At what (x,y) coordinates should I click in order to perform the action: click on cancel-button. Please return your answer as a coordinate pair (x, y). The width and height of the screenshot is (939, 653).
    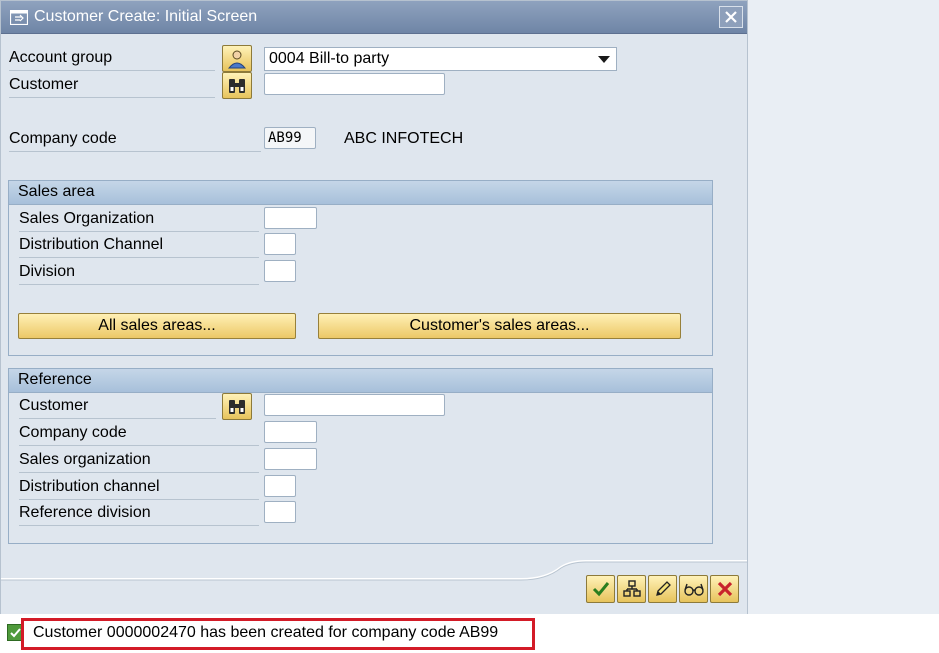
    Looking at the image, I should click on (724, 589).